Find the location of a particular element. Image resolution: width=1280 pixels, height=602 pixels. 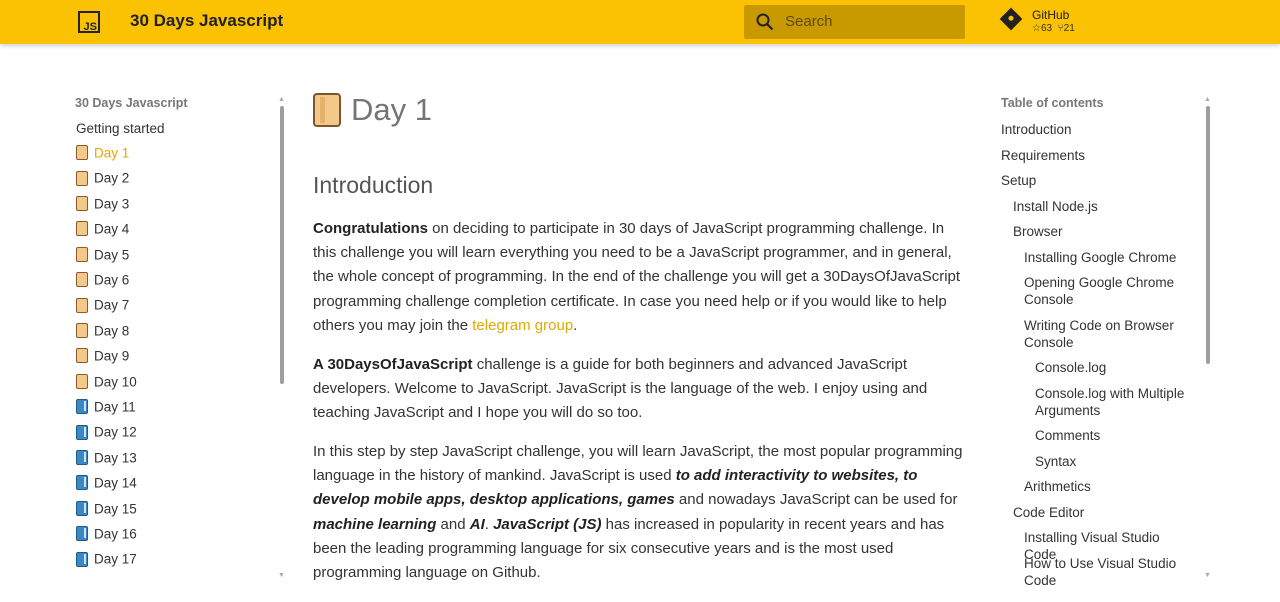

nav-item-day-17: Day 17 is located at coordinates (106, 560).